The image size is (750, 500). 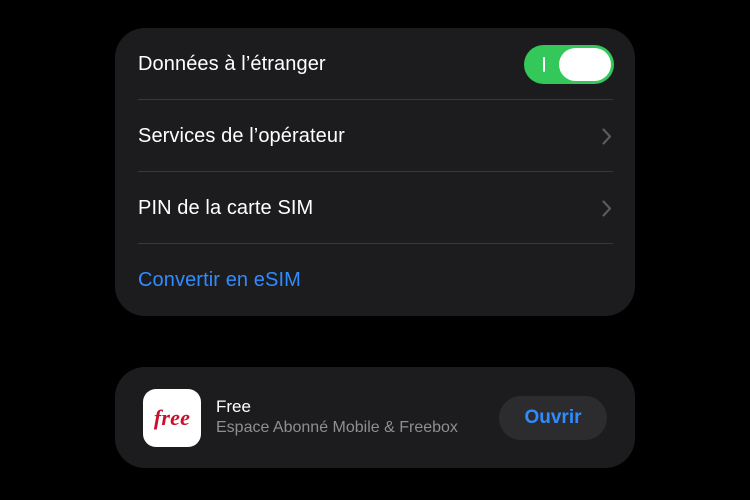 I want to click on data-roaming-toggle, so click(x=569, y=64).